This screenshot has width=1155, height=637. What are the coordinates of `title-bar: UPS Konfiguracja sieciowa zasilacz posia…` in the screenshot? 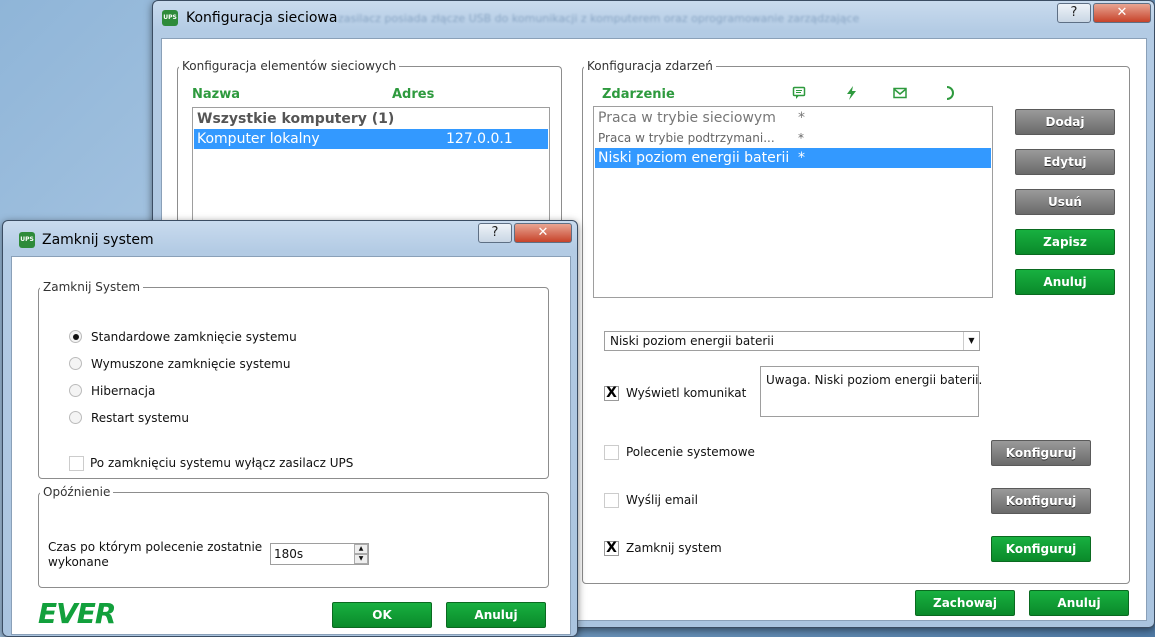 It's located at (653, 17).